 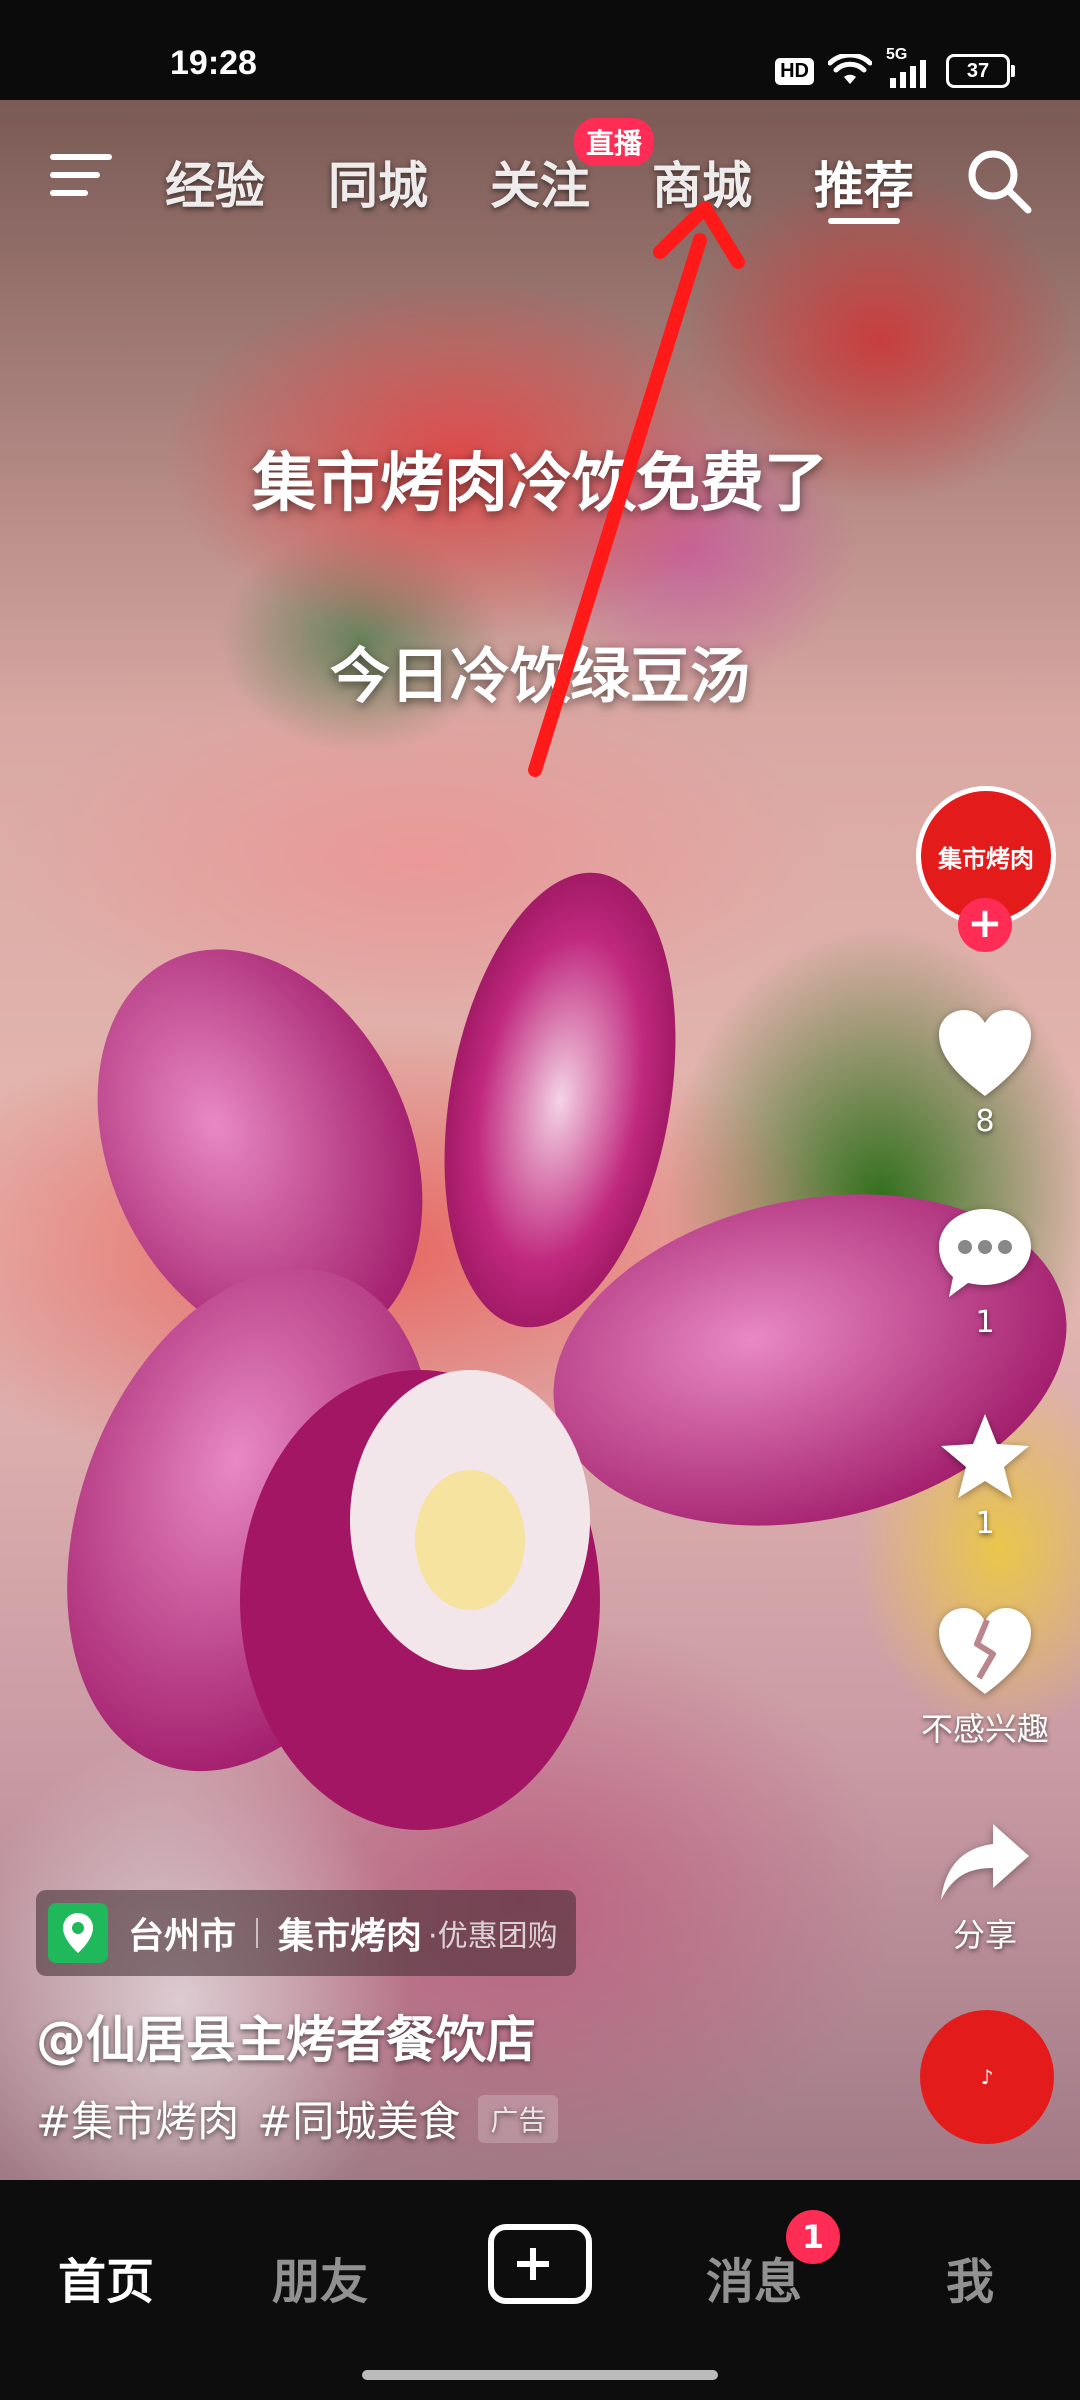 I want to click on nav-friends: 朋友, so click(x=320, y=2277).